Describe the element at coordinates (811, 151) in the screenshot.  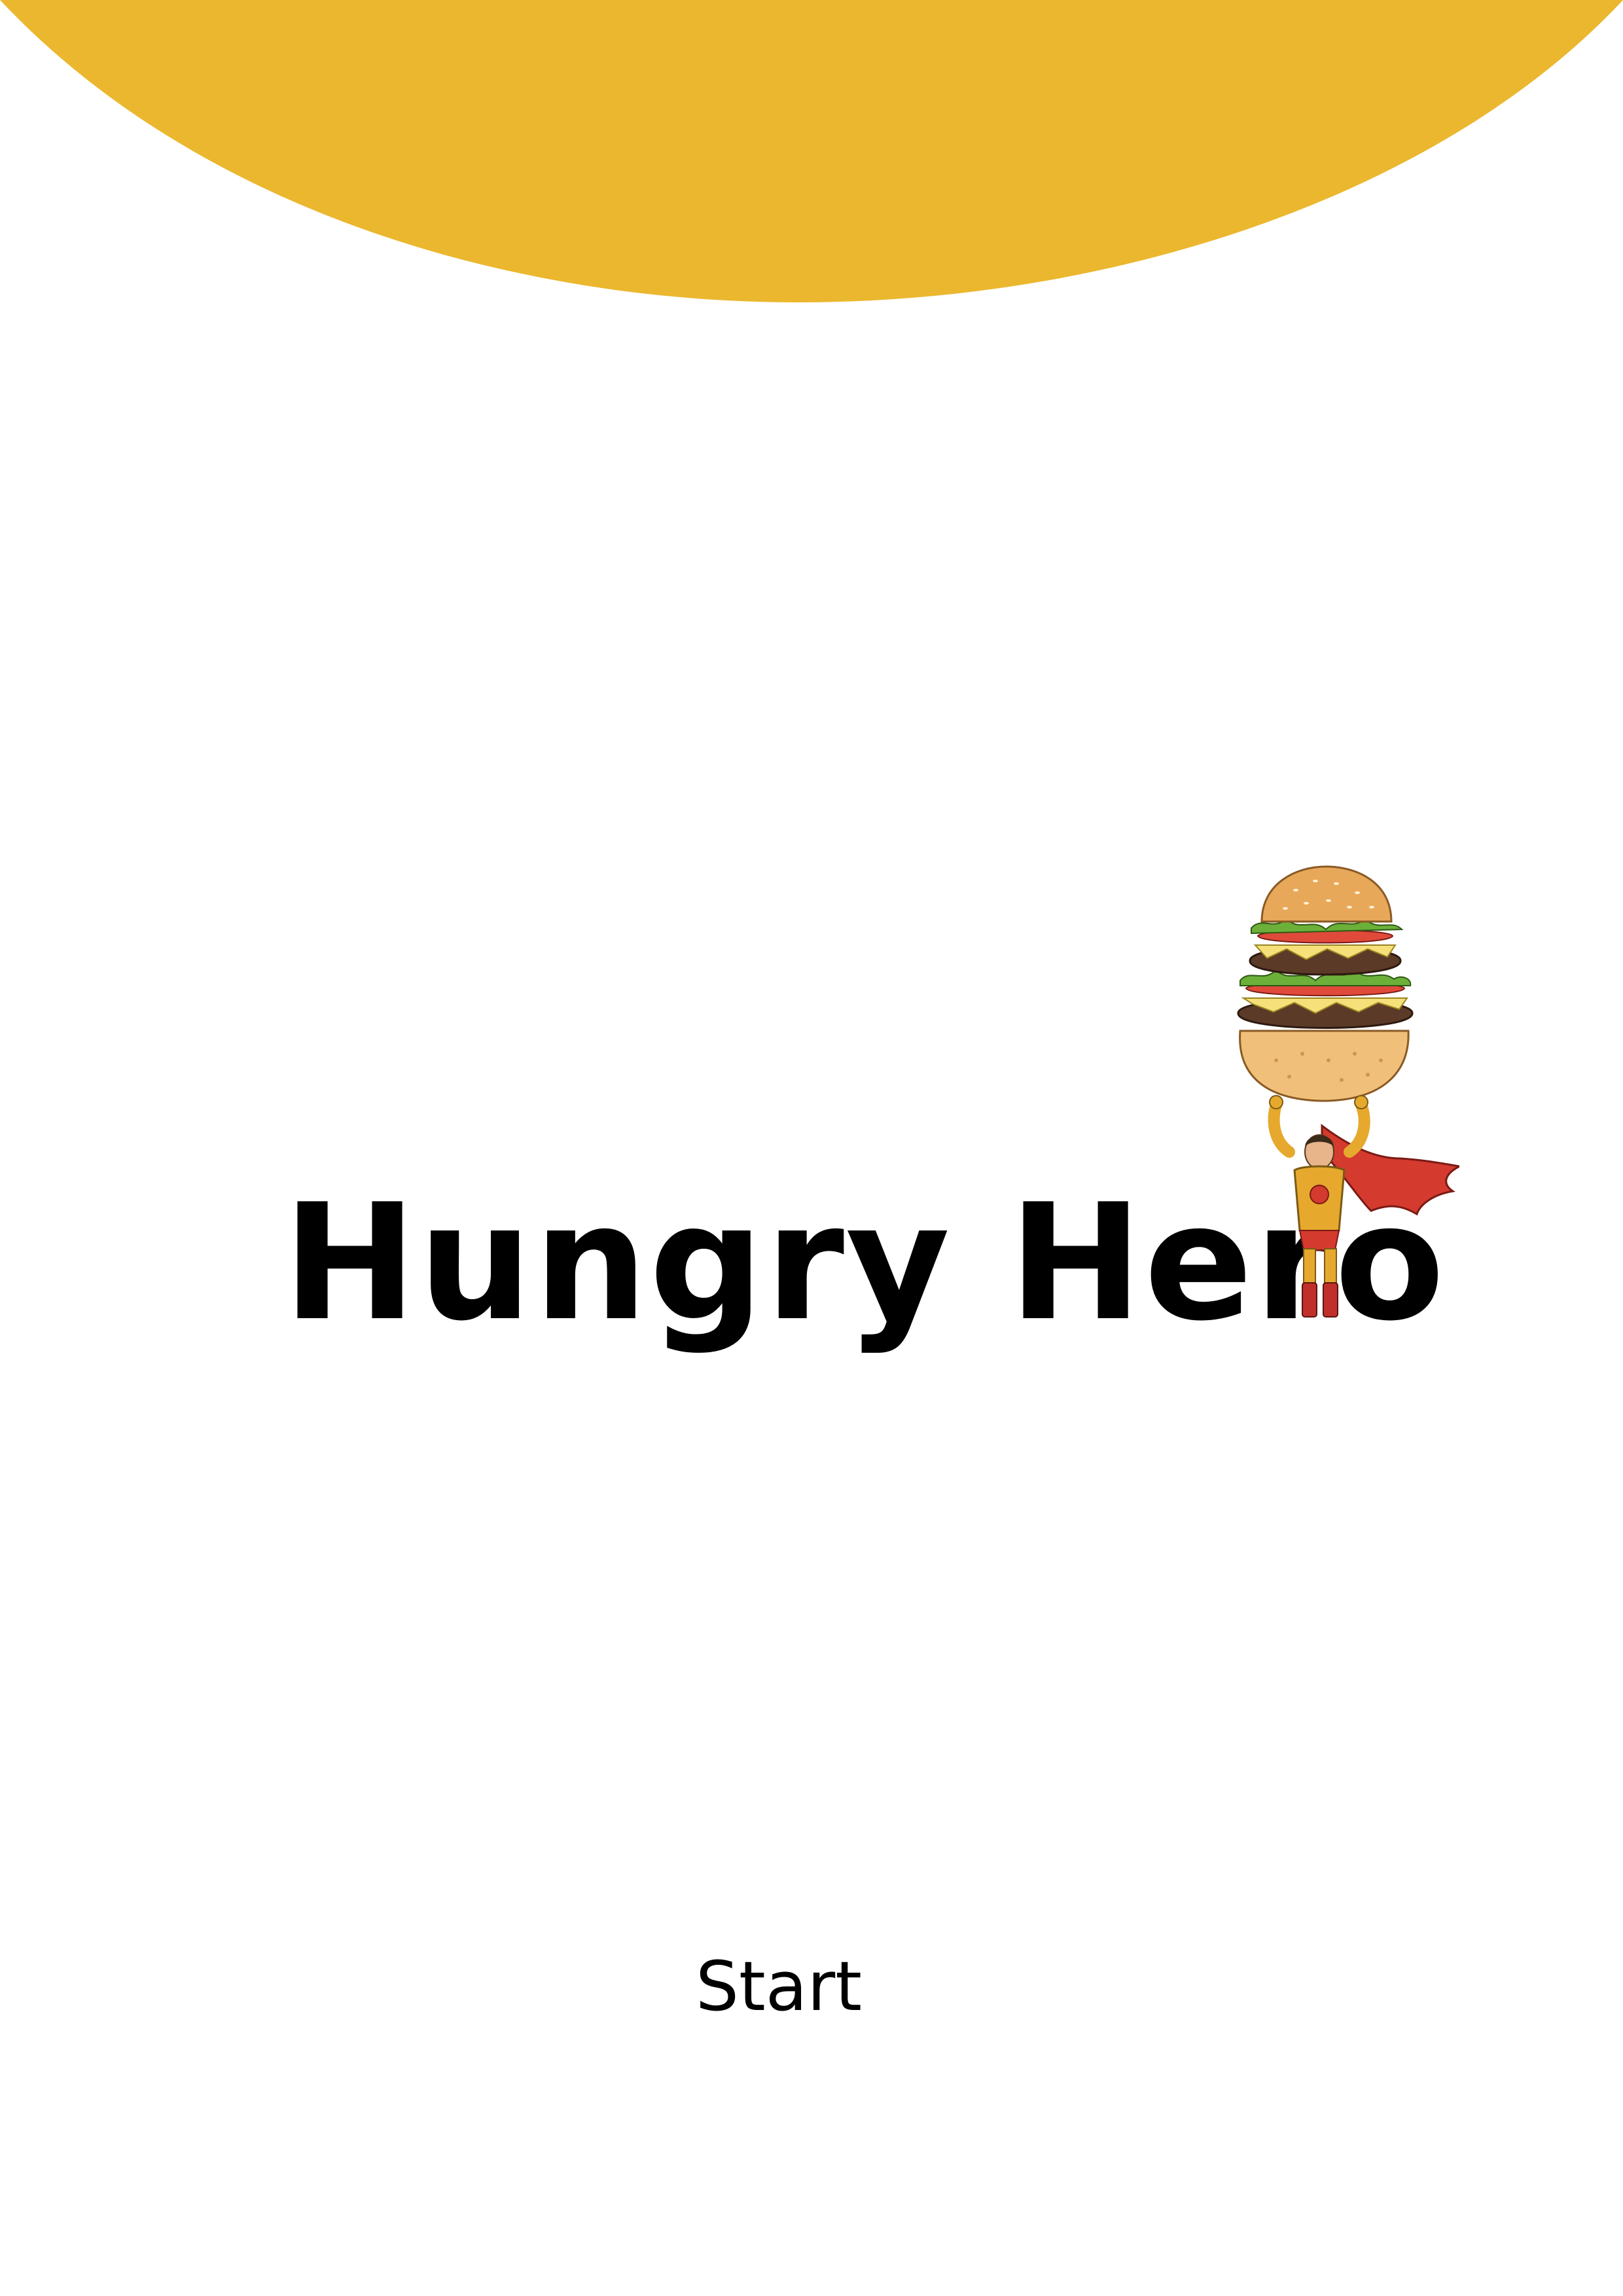
I see `top-accent-arc` at that location.